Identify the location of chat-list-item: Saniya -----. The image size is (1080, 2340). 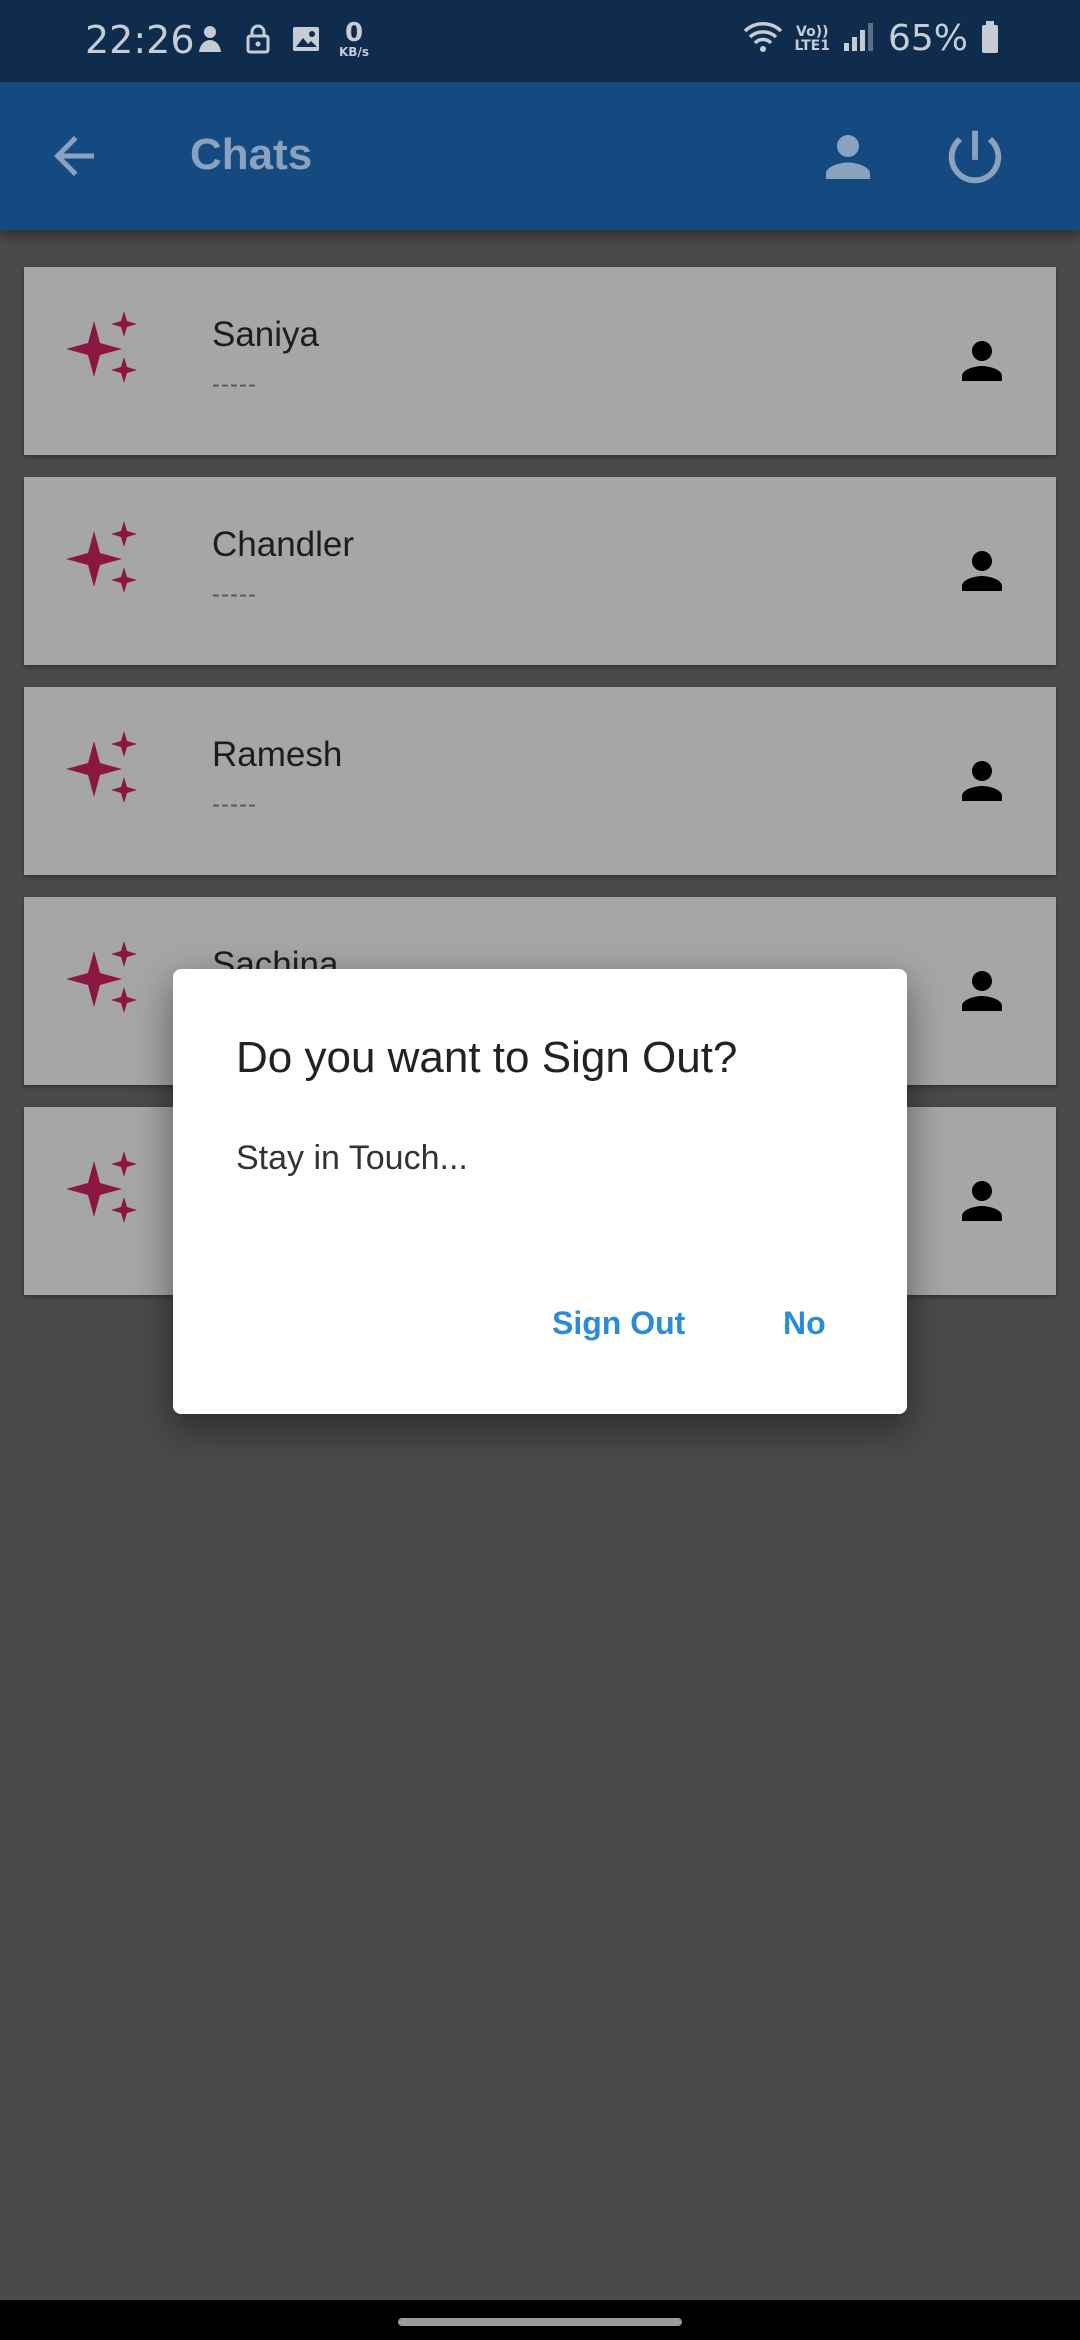
(540, 361).